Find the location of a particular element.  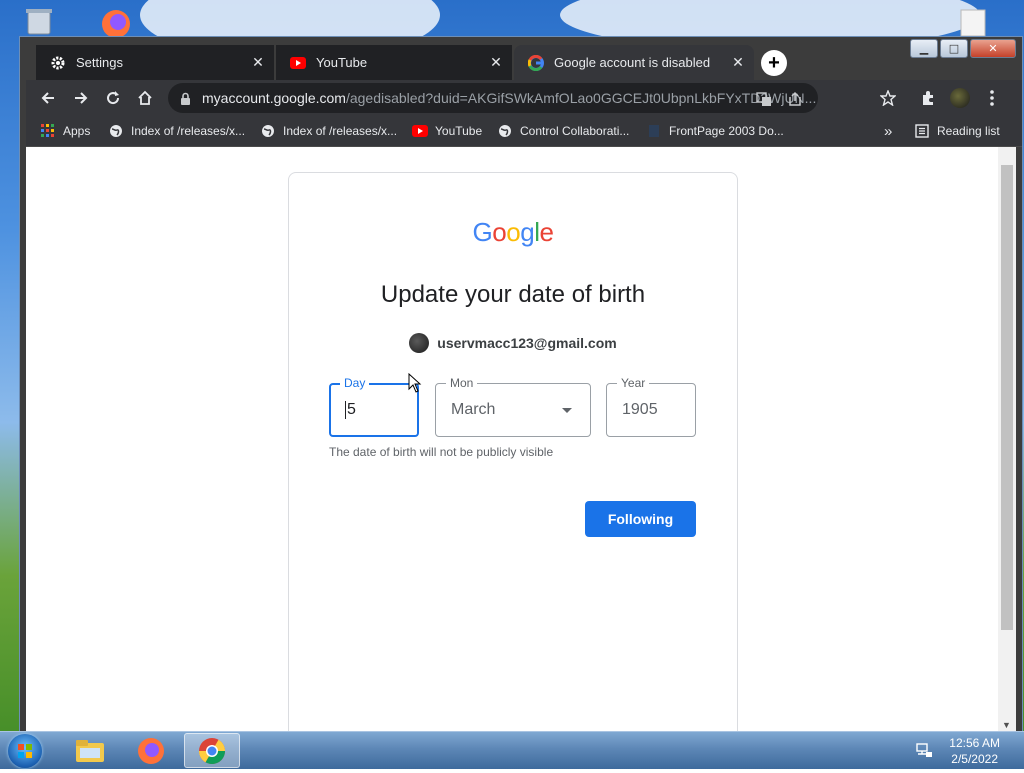

tab-google-account-disabled: Google account is disabled ✕ is located at coordinates (634, 62).